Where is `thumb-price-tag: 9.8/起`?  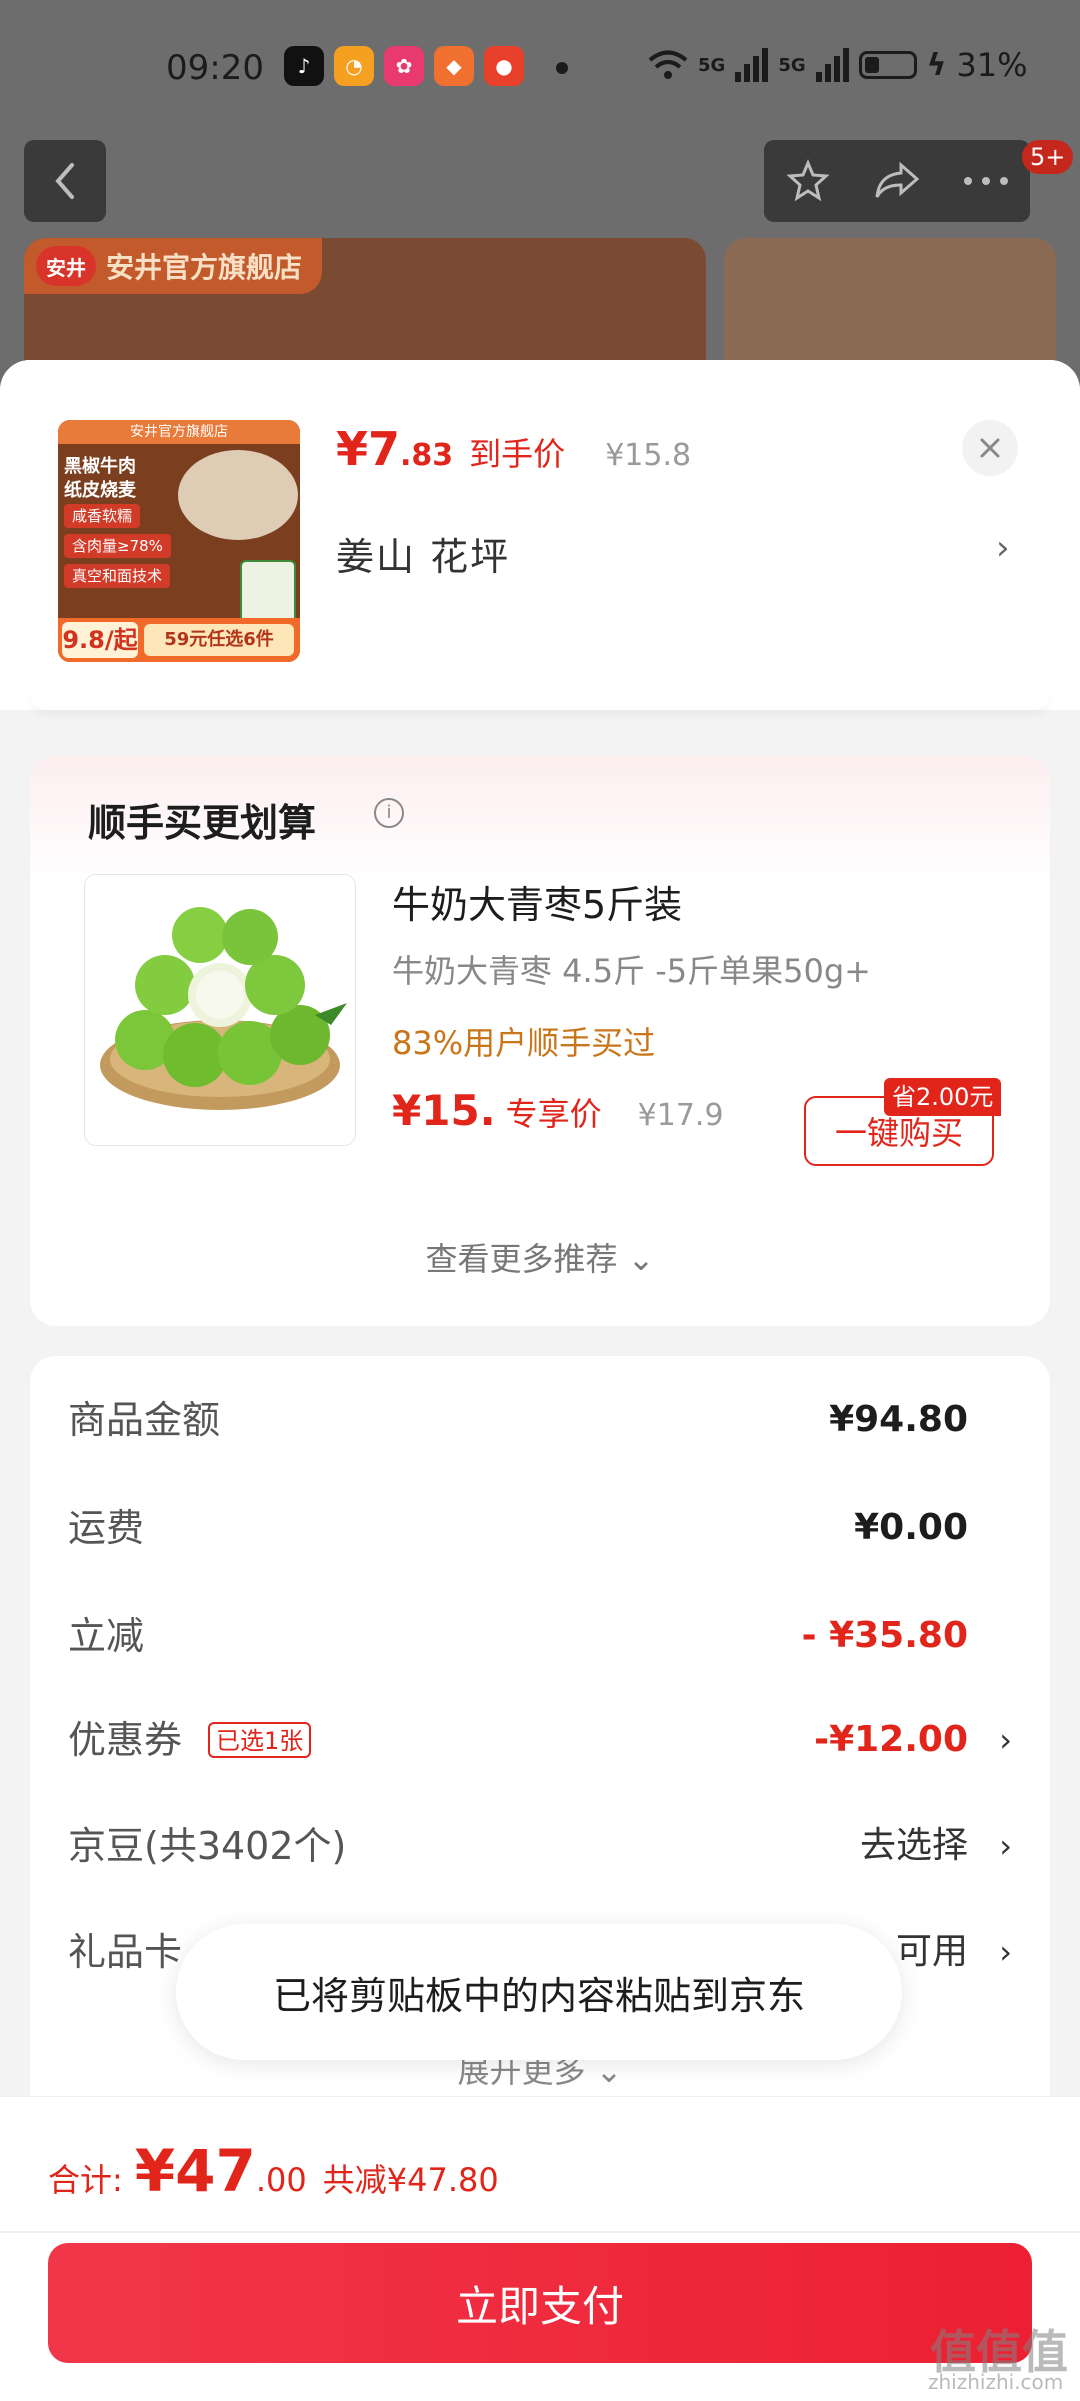 thumb-price-tag: 9.8/起 is located at coordinates (100, 640).